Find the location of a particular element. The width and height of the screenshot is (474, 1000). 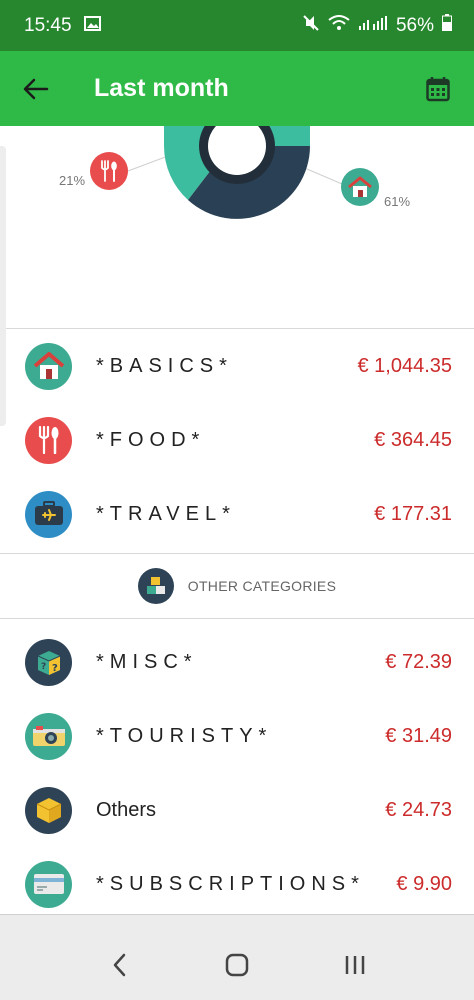

category-name: *SUBSCRIPTIONS* is located at coordinates (230, 883).